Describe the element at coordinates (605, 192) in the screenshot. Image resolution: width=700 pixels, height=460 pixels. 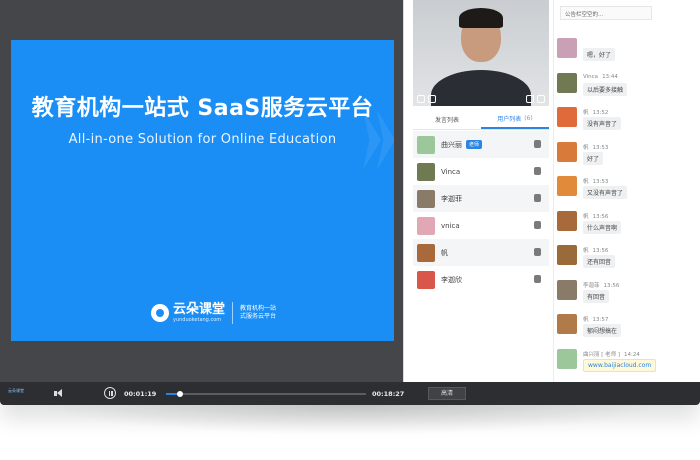
I see `message-text: 又没有声音了` at that location.